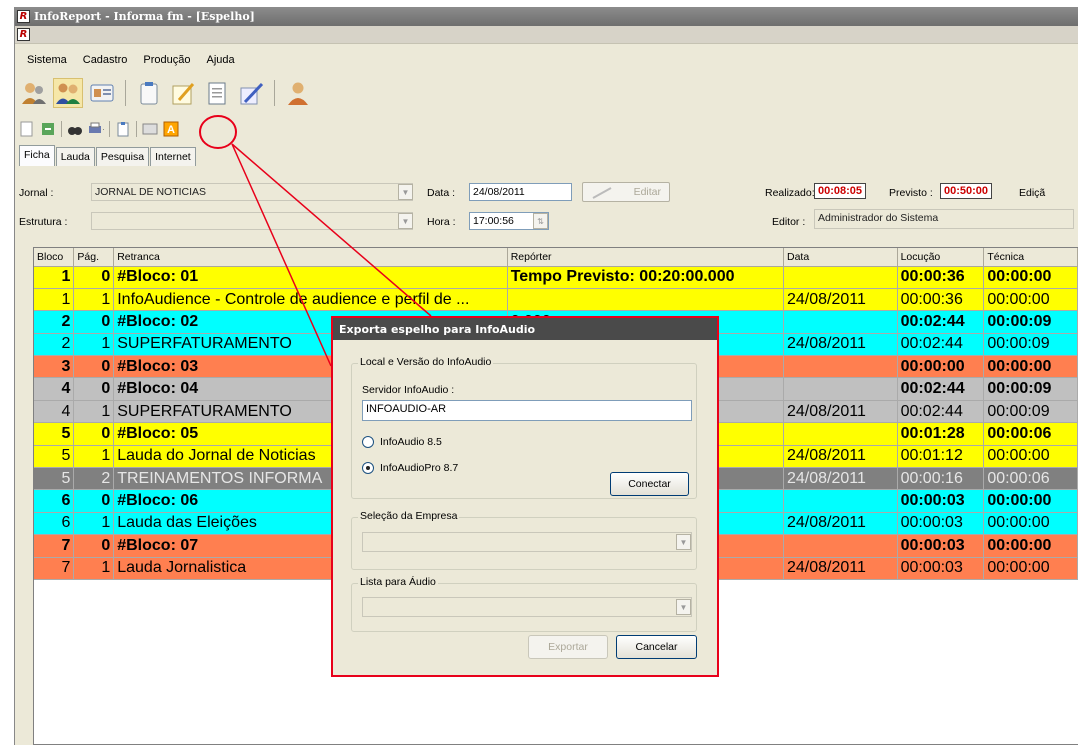 The height and width of the screenshot is (745, 1078). Describe the element at coordinates (183, 93) in the screenshot. I see `pencil-paper-icon` at that location.